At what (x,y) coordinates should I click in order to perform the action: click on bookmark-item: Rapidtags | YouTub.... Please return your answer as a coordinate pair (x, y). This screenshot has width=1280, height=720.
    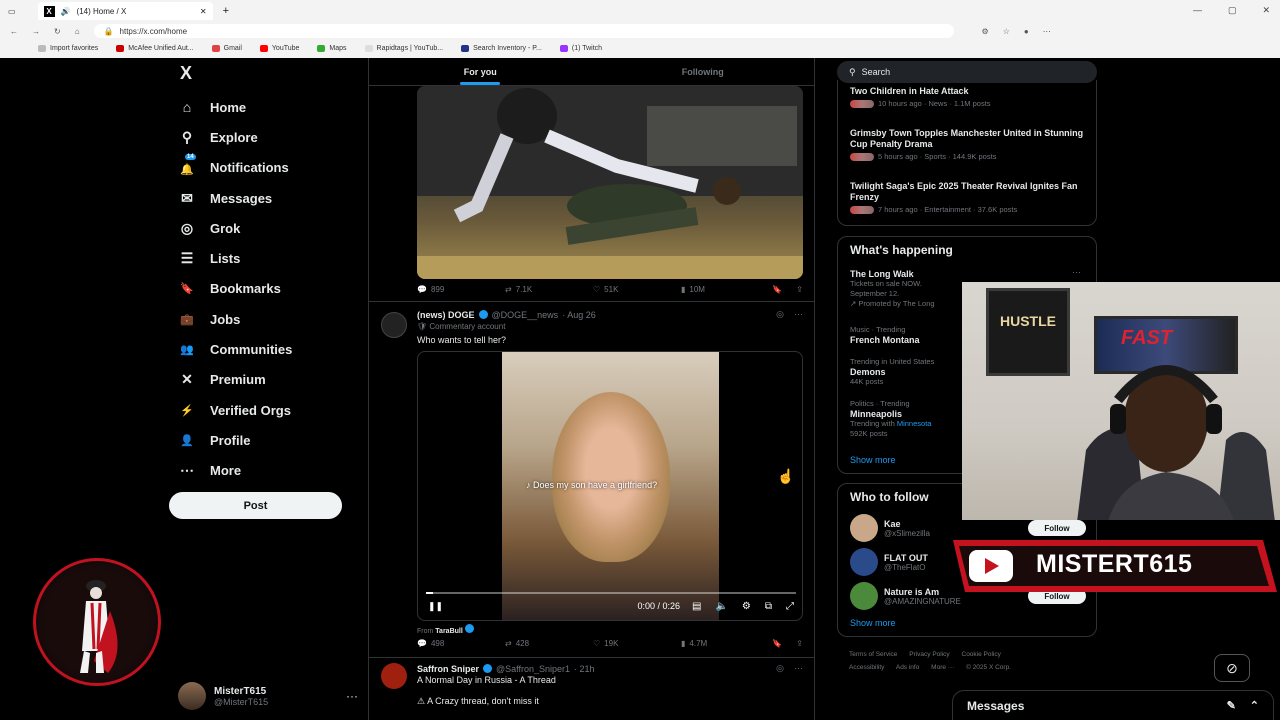
    Looking at the image, I should click on (403, 48).